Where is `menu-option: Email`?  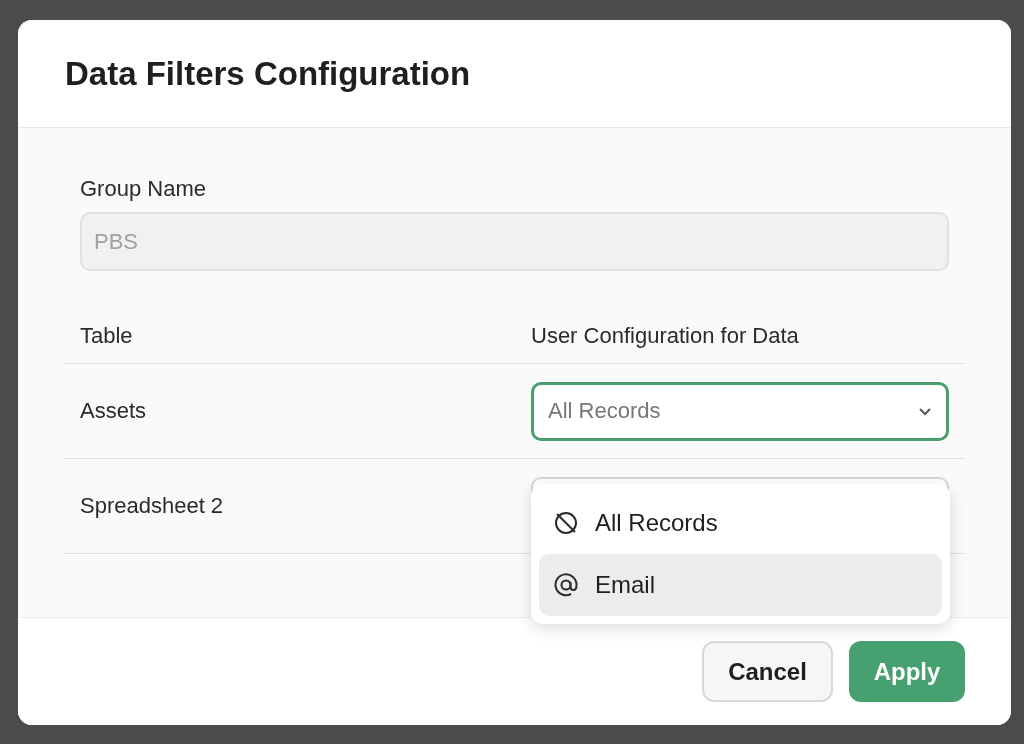 menu-option: Email is located at coordinates (740, 585).